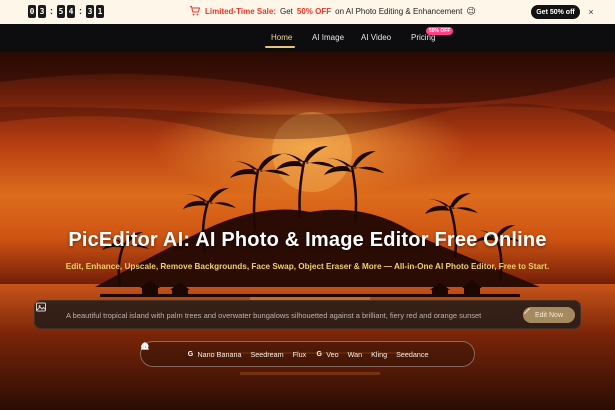  What do you see at coordinates (332, 354) in the screenshot?
I see `model-label: Veo` at bounding box center [332, 354].